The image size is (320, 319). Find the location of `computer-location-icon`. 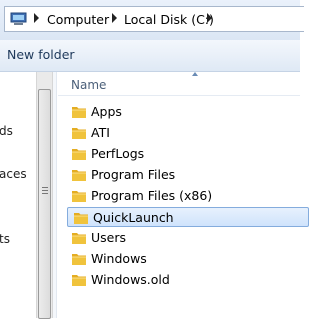

computer-location-icon is located at coordinates (18, 18).